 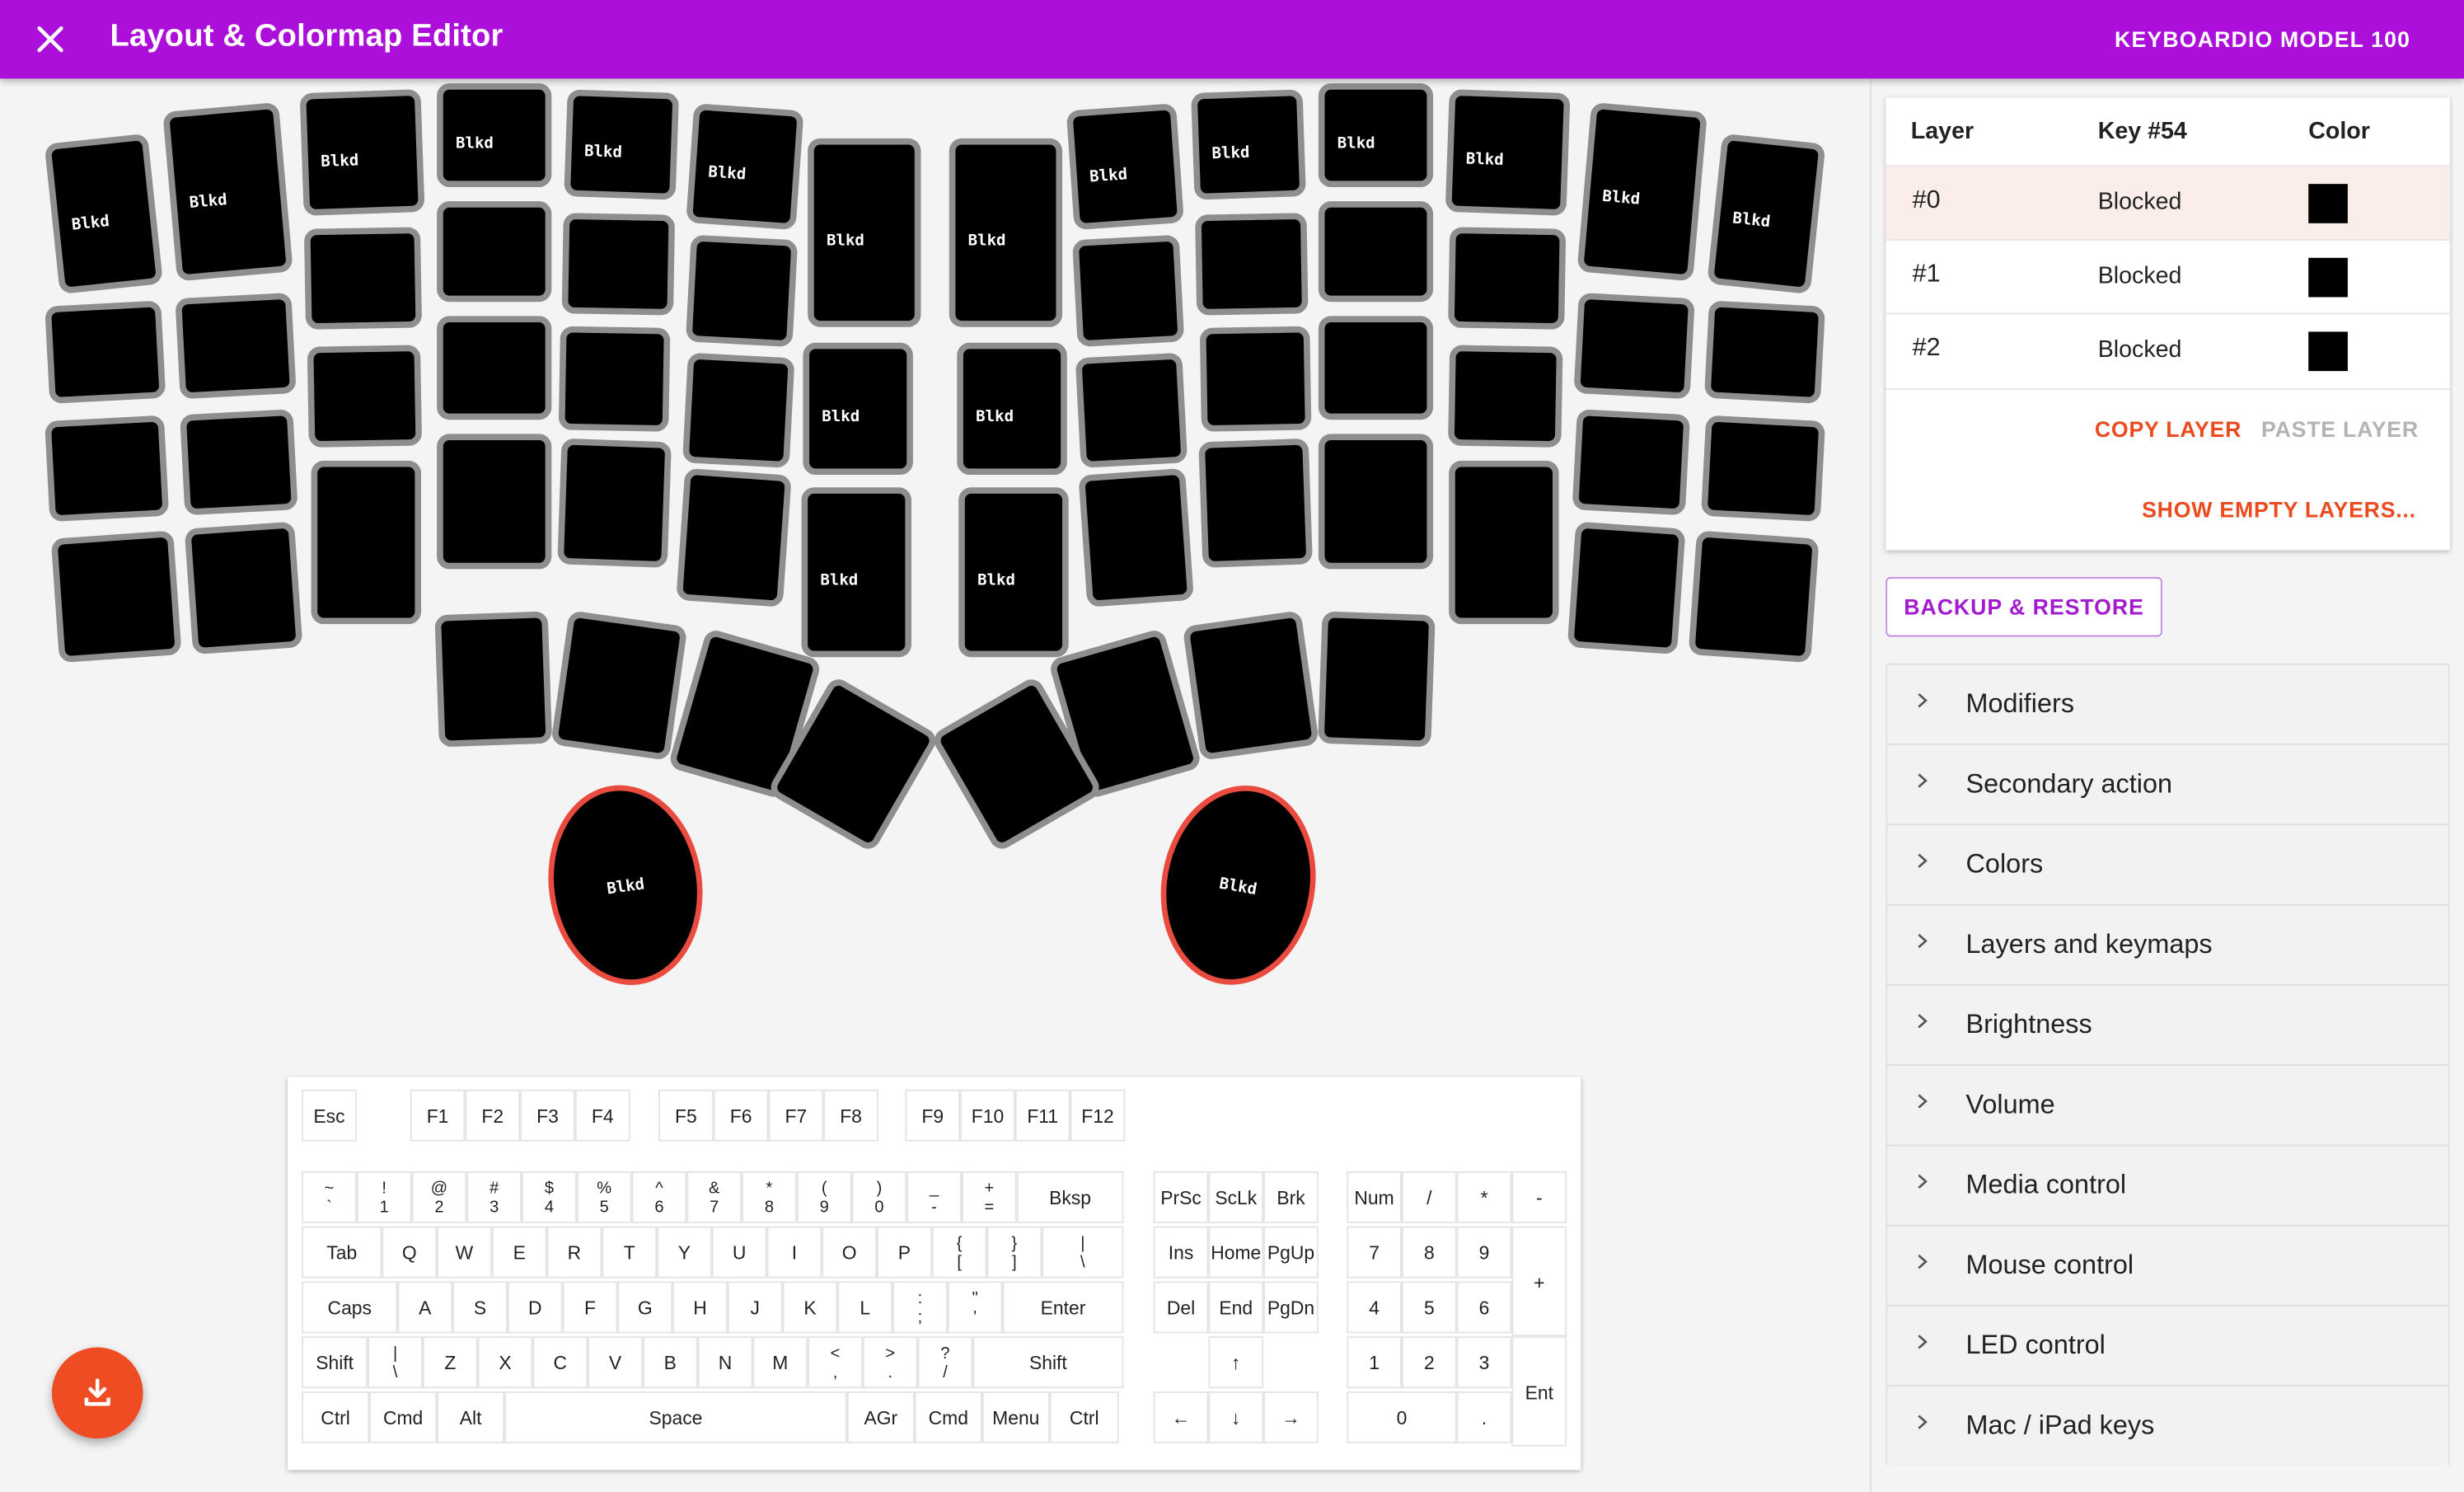 I want to click on picker-key: L, so click(x=865, y=1308).